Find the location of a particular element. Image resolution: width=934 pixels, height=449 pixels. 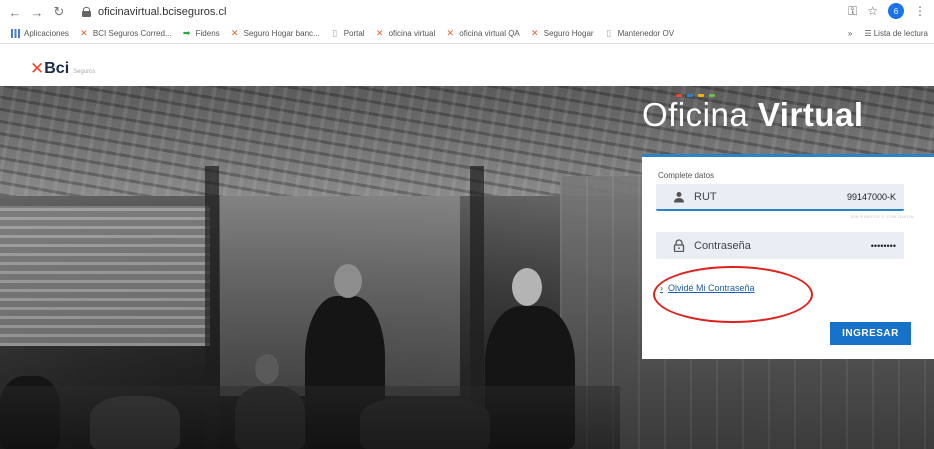

bookmark-apps: Aplicaciones is located at coordinates (39, 34).